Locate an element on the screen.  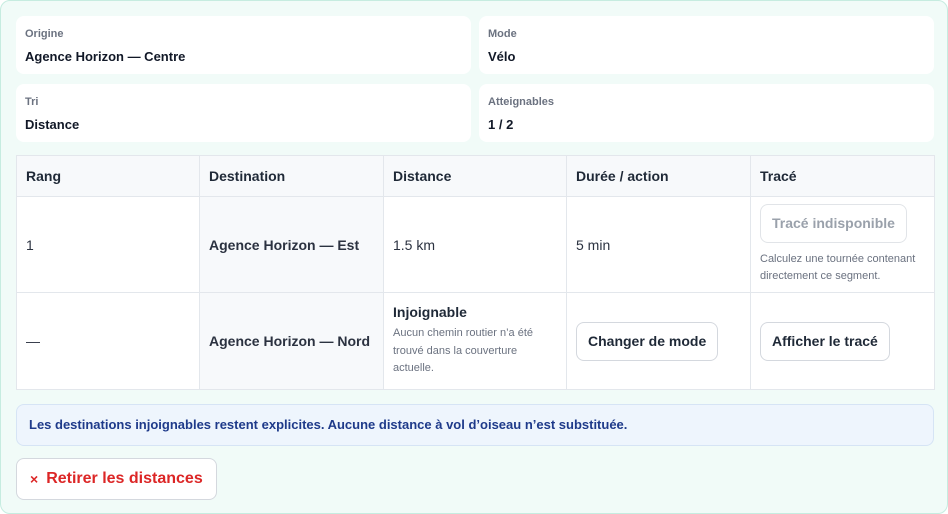
row-distance: 1.5 km is located at coordinates (475, 244).